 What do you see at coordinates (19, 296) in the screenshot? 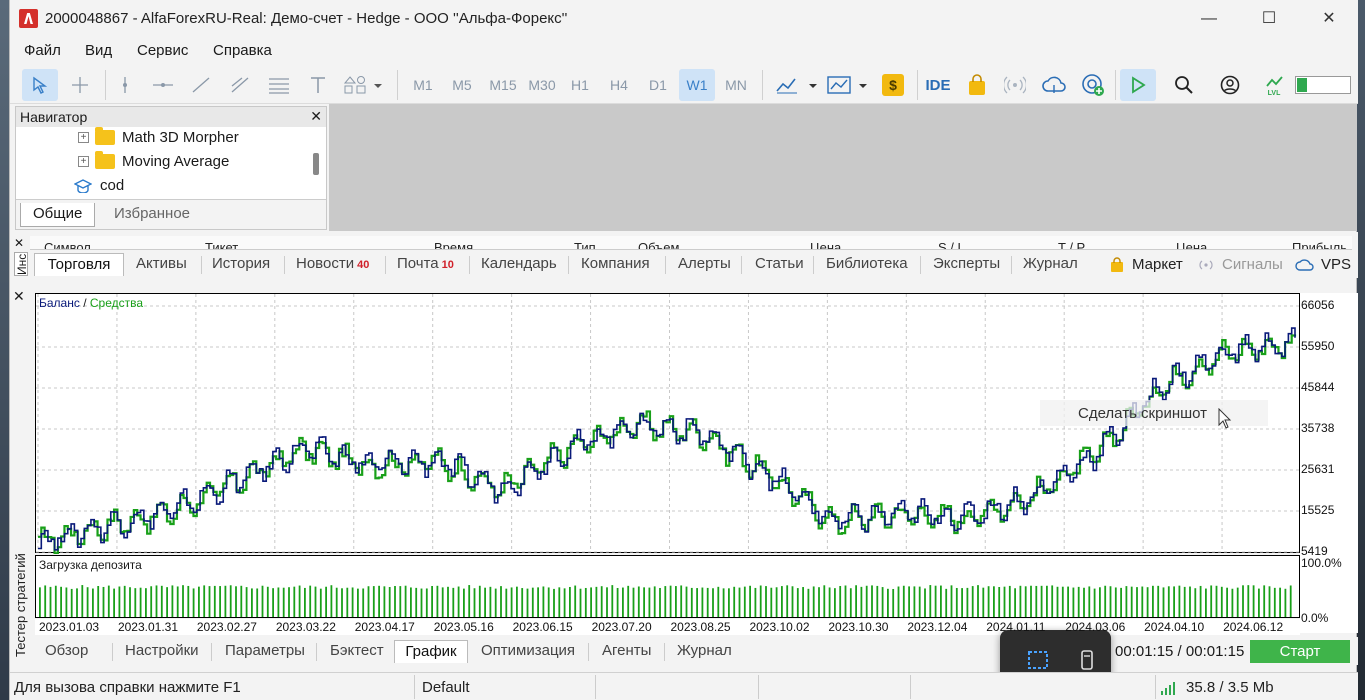
I see `tester-close-icon: ✕` at bounding box center [19, 296].